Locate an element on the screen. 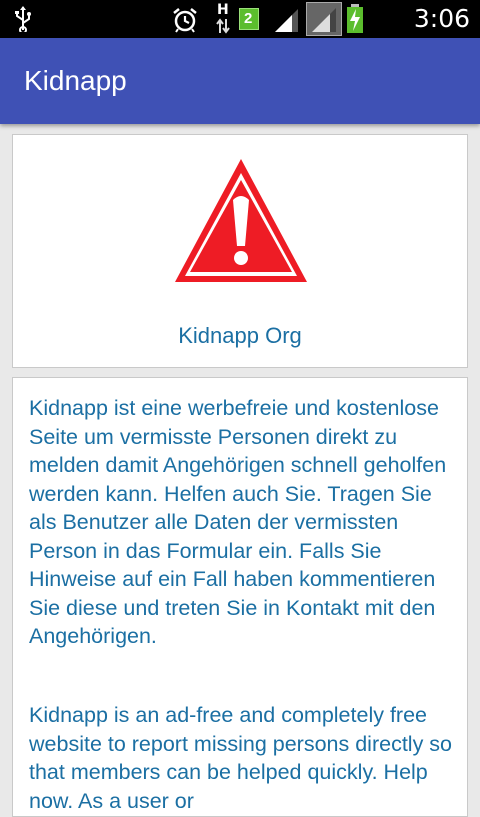 This screenshot has width=480, height=817. data-arrows-icon is located at coordinates (223, 26).